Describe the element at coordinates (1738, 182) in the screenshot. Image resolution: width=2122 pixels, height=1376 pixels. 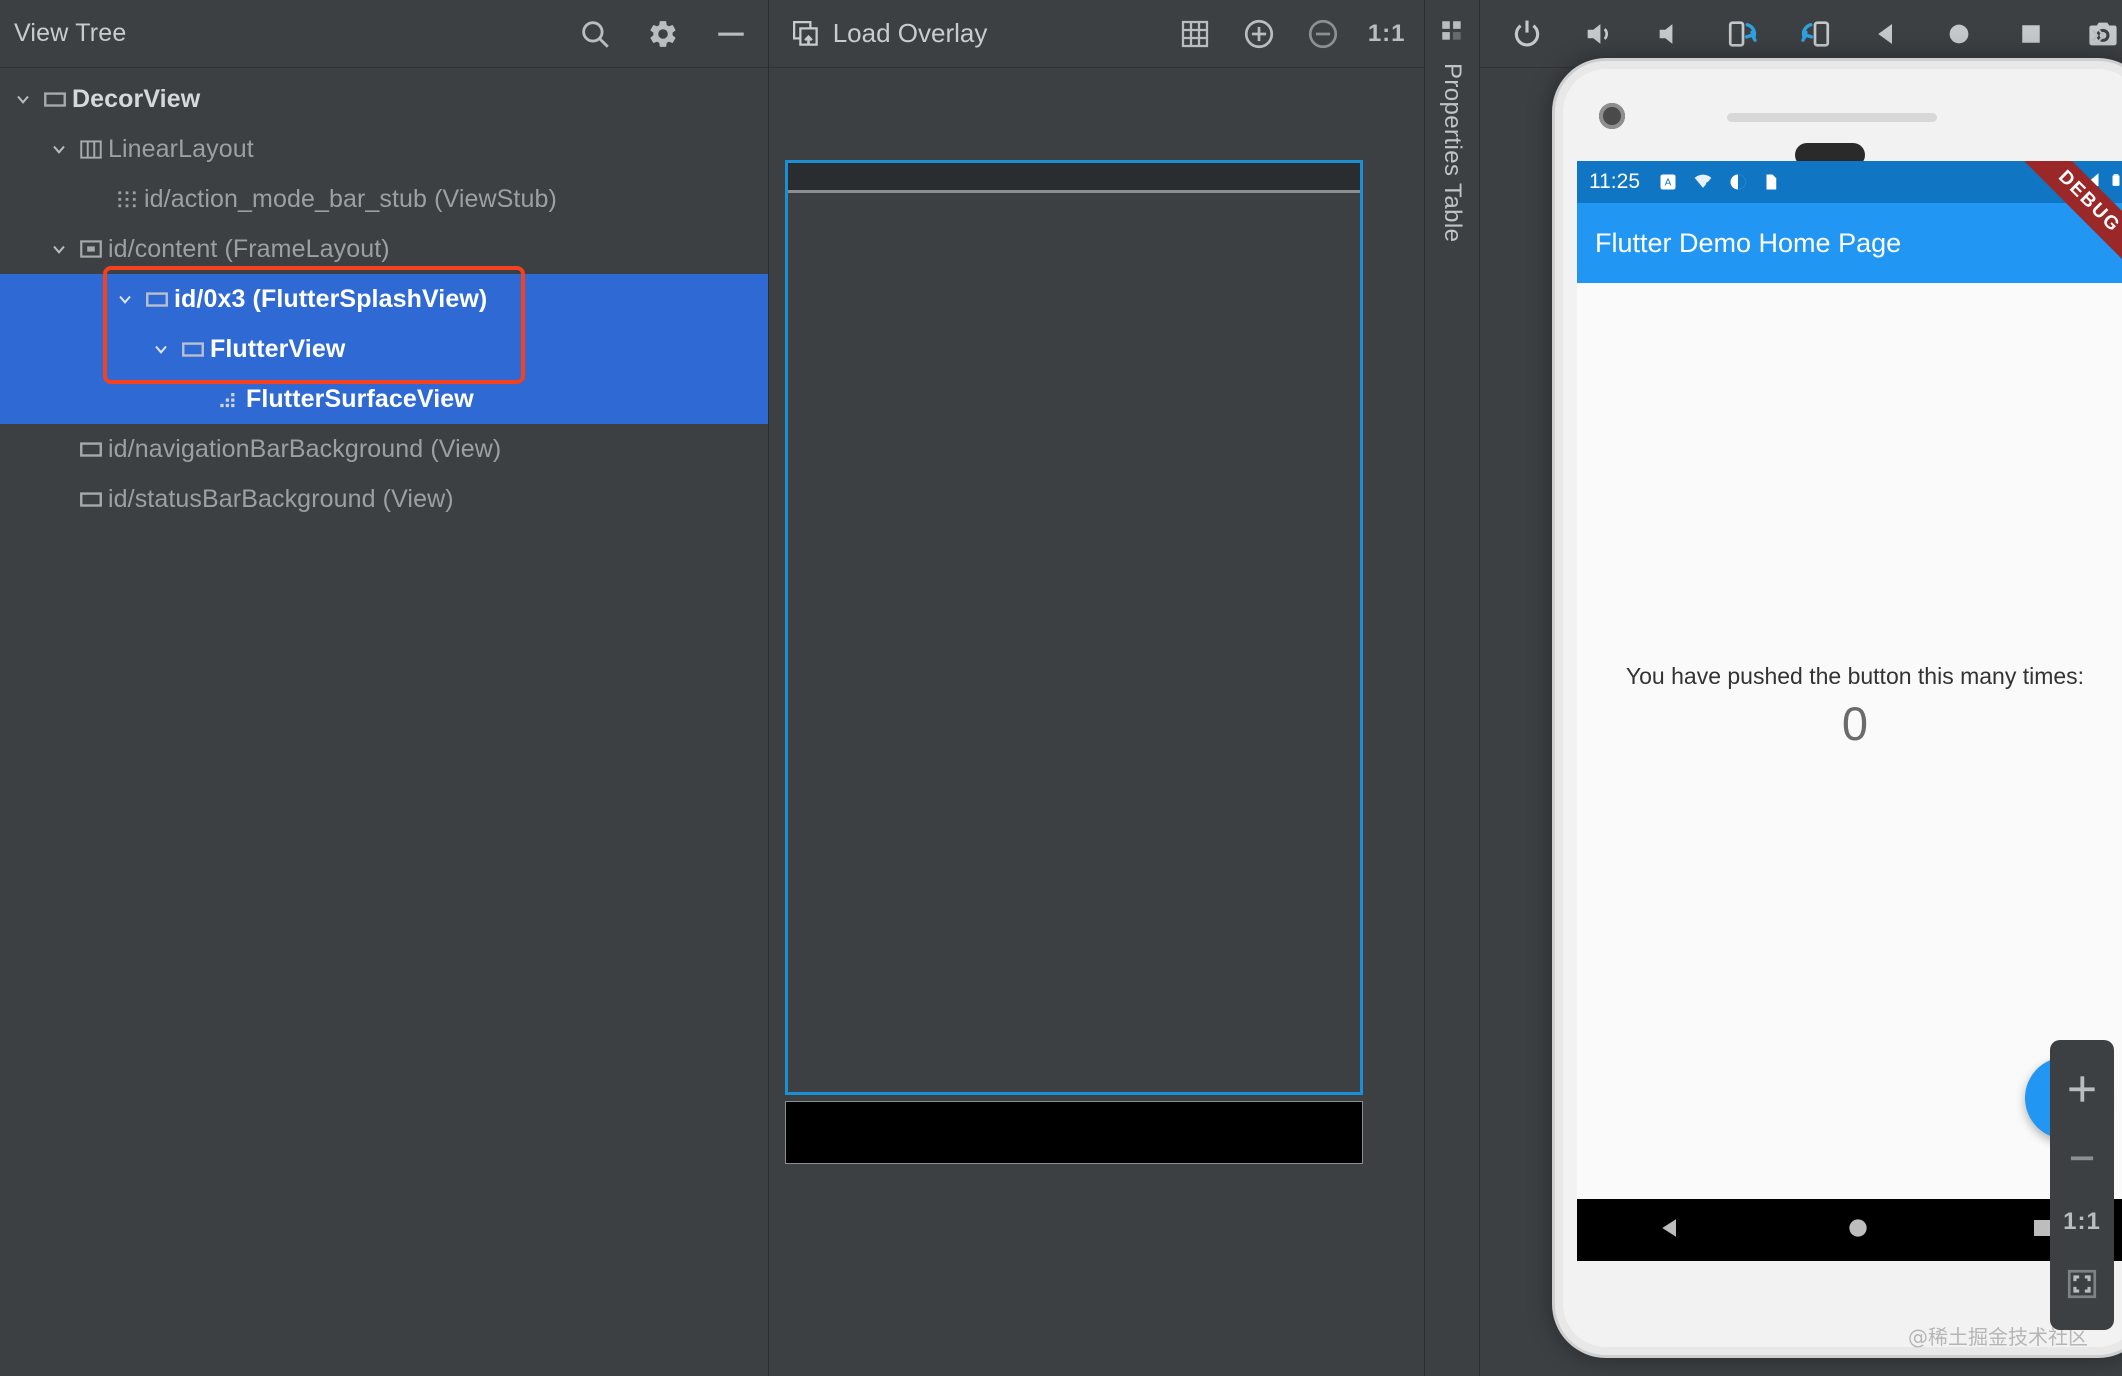
I see `dnd-icon` at that location.